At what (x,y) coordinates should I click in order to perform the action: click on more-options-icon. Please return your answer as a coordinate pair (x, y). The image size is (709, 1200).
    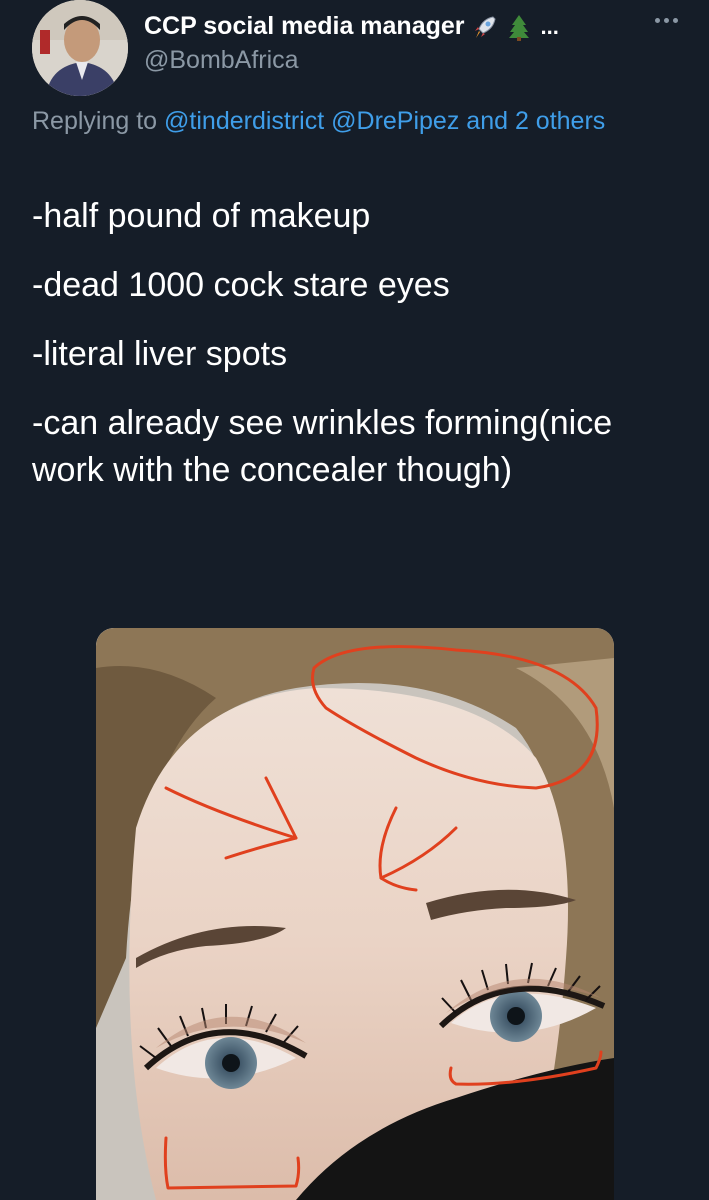
    Looking at the image, I should click on (666, 20).